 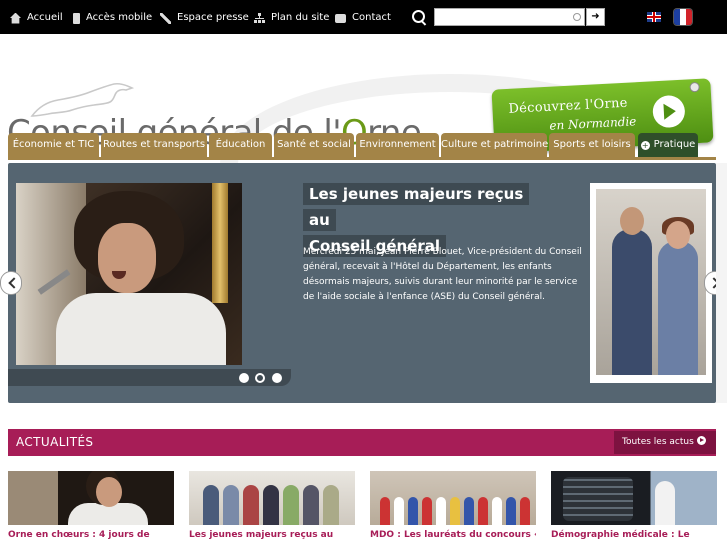 I want to click on press-link: Espace presse, so click(x=204, y=18).